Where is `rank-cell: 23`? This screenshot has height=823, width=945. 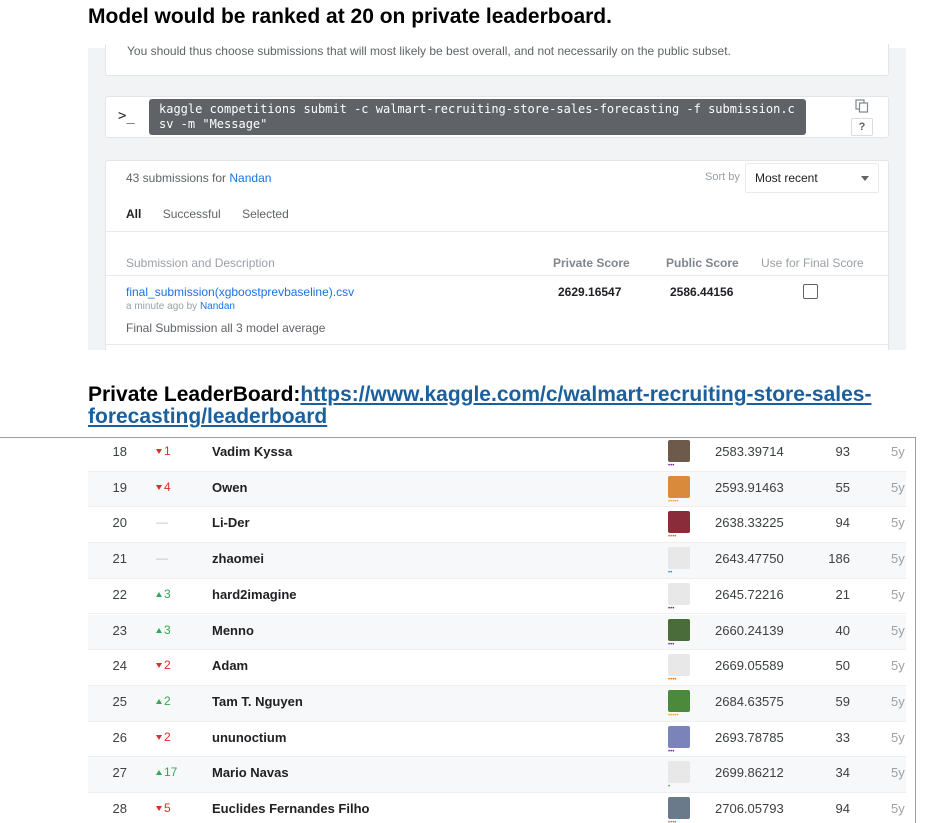
rank-cell: 23 is located at coordinates (119, 630).